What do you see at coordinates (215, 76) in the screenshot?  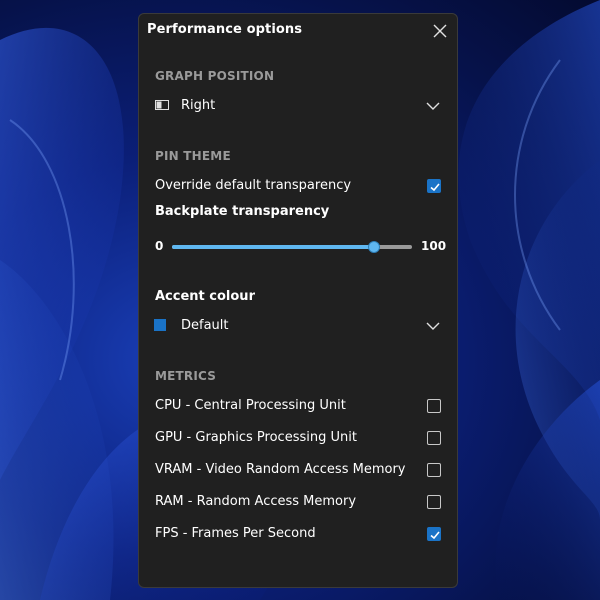 I see `graph-position-heading: GRAPH POSITION` at bounding box center [215, 76].